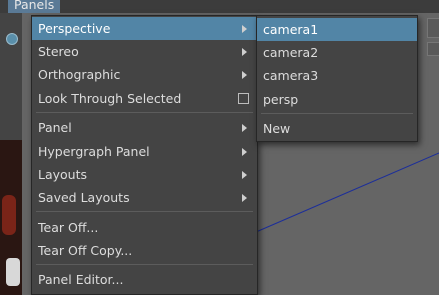 This screenshot has width=439, height=295. I want to click on menu-item-hypergraph-panel: Hypergraph Panel, so click(144, 151).